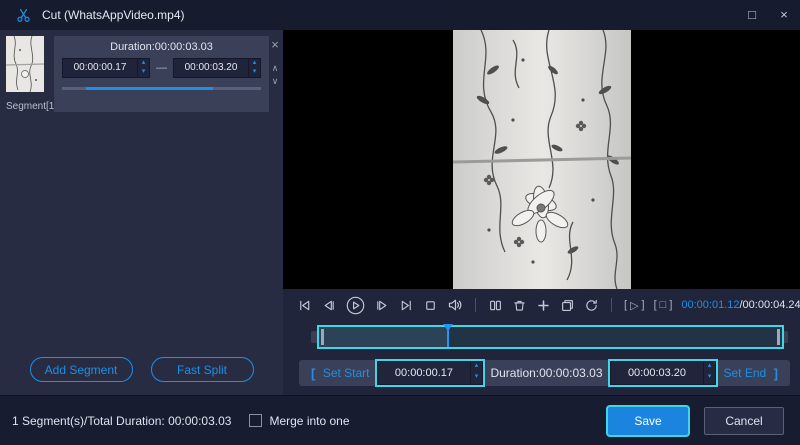  What do you see at coordinates (256, 420) in the screenshot?
I see `merge-checkbox` at bounding box center [256, 420].